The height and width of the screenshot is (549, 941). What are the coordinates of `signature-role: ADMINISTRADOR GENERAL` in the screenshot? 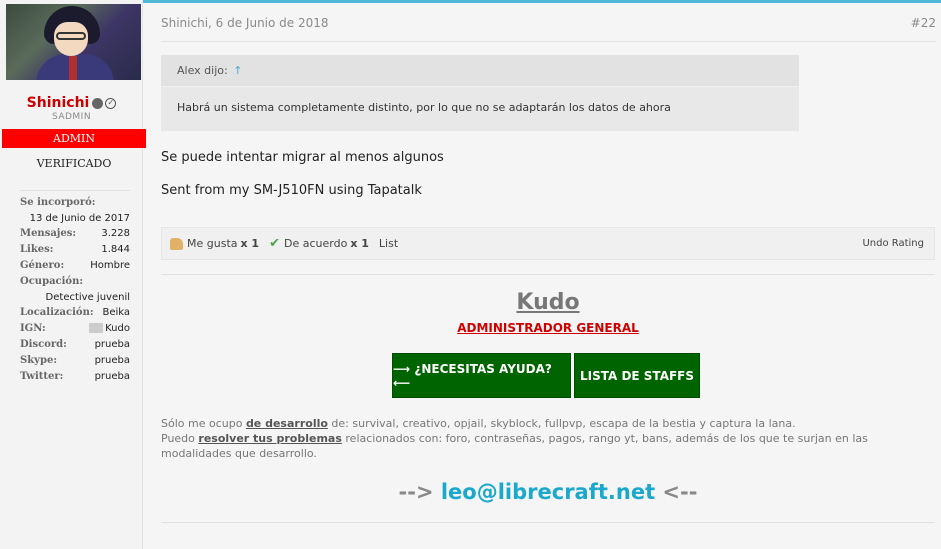 It's located at (548, 328).